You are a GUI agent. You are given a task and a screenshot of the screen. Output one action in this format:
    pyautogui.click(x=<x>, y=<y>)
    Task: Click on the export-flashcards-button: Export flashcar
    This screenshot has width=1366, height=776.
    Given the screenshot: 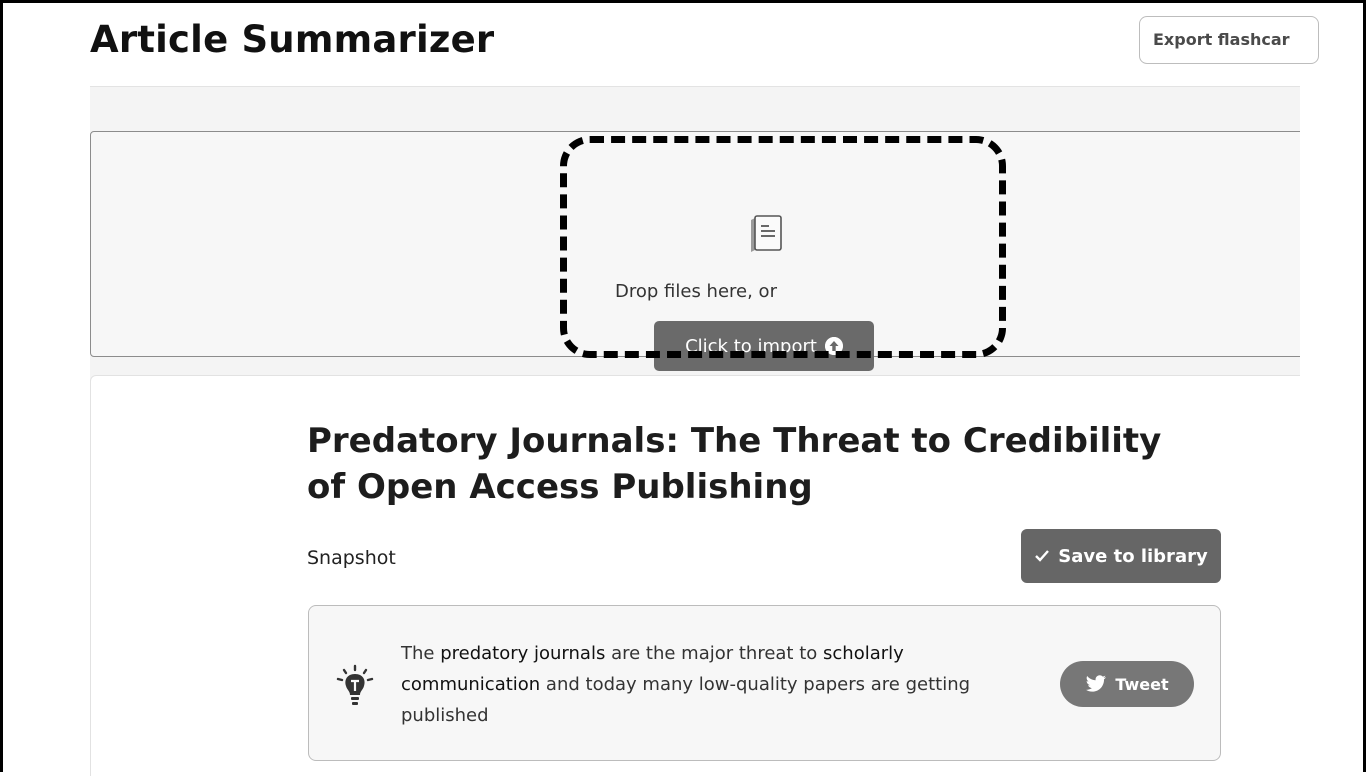 What is the action you would take?
    pyautogui.click(x=1229, y=40)
    